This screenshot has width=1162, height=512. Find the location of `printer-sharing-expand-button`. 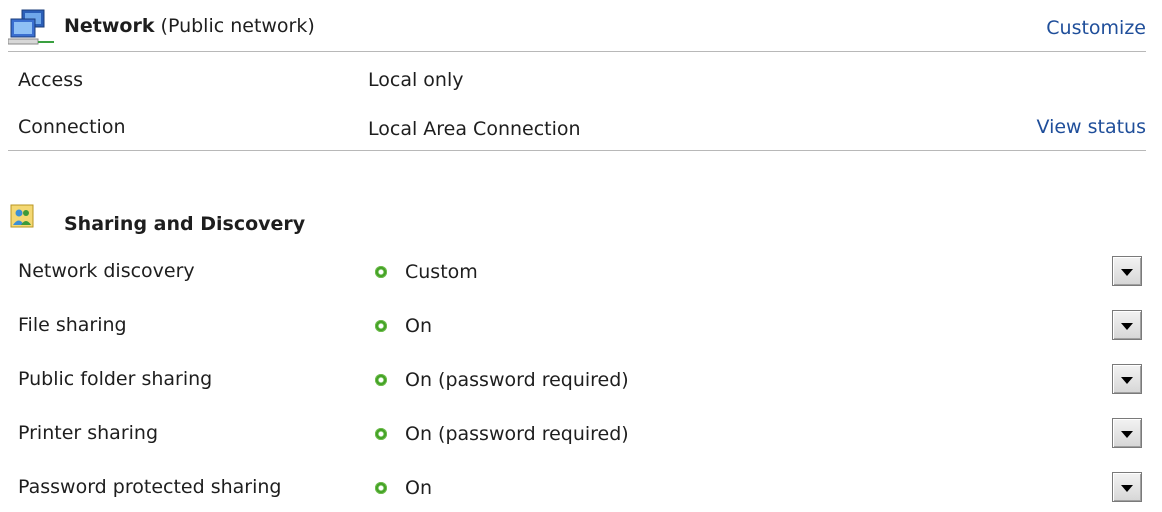

printer-sharing-expand-button is located at coordinates (1127, 433).